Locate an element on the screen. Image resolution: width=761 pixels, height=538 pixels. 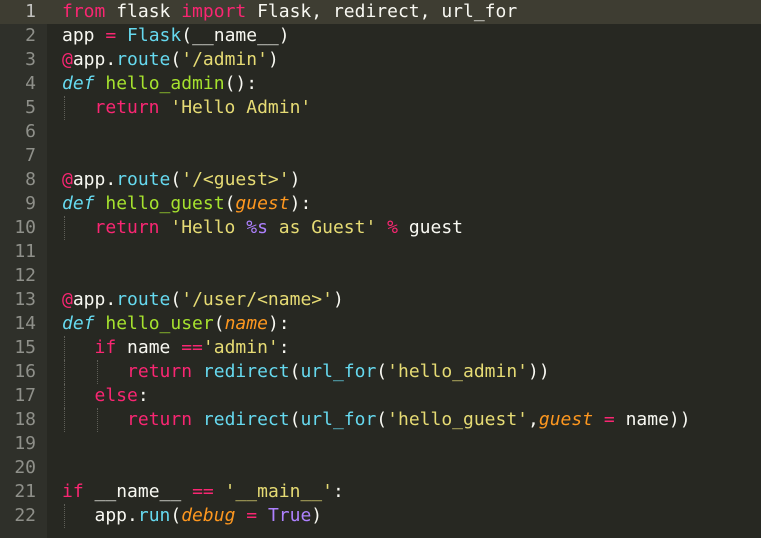
line-number: 5 is located at coordinates (30, 107).